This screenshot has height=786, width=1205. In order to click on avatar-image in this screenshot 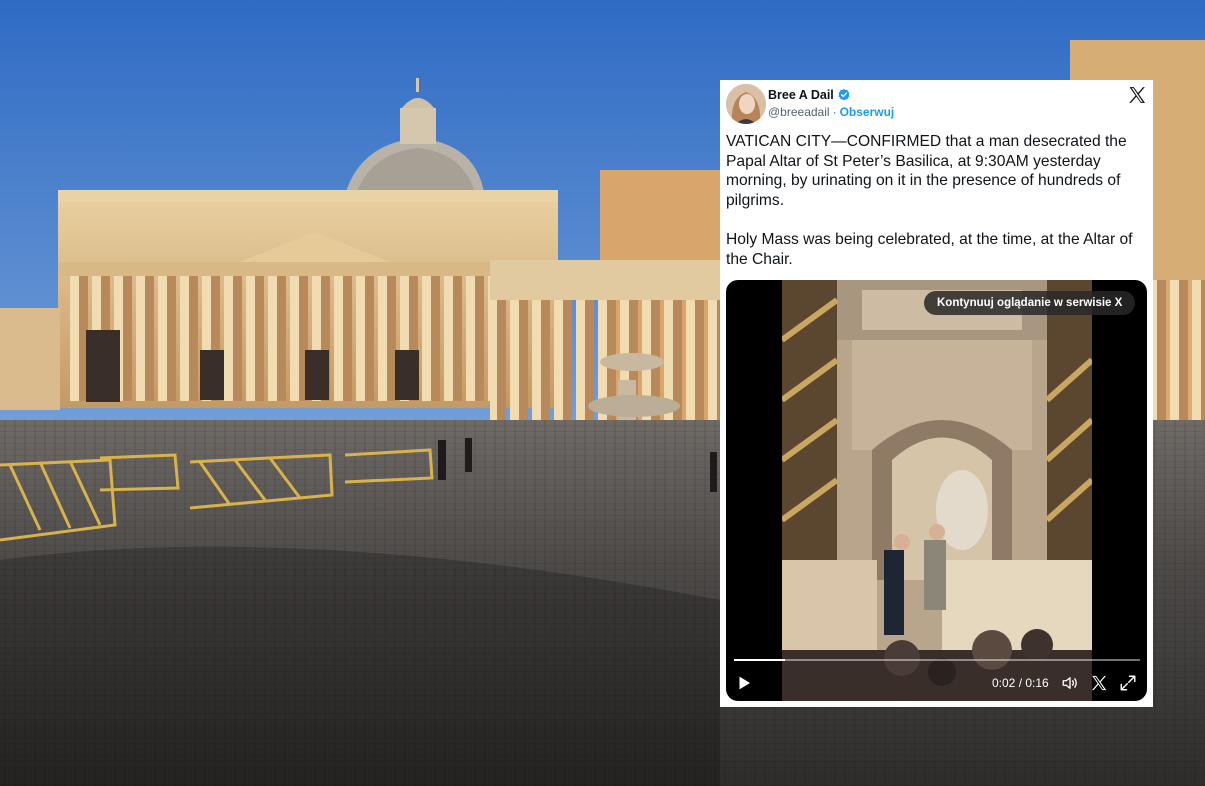, I will do `click(746, 104)`.